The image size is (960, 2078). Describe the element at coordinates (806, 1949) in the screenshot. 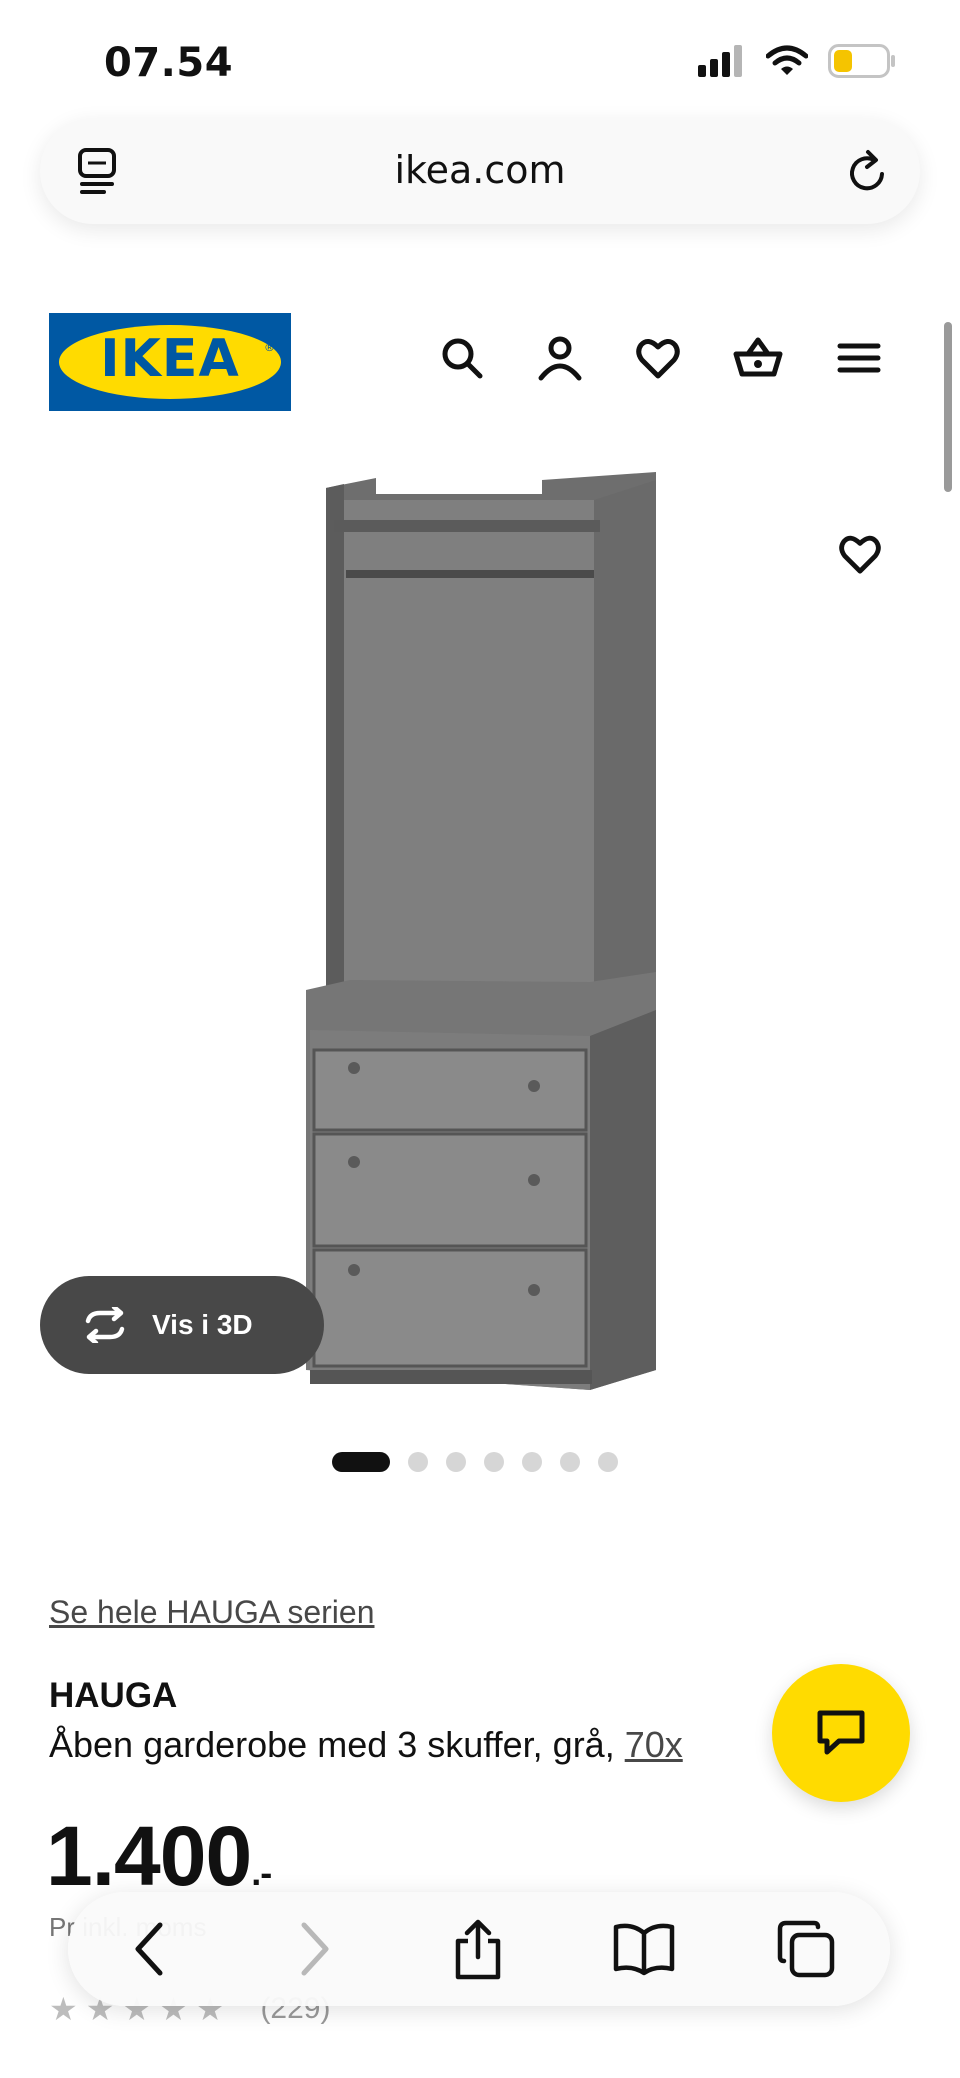

I see `tabs-overview-icon` at that location.